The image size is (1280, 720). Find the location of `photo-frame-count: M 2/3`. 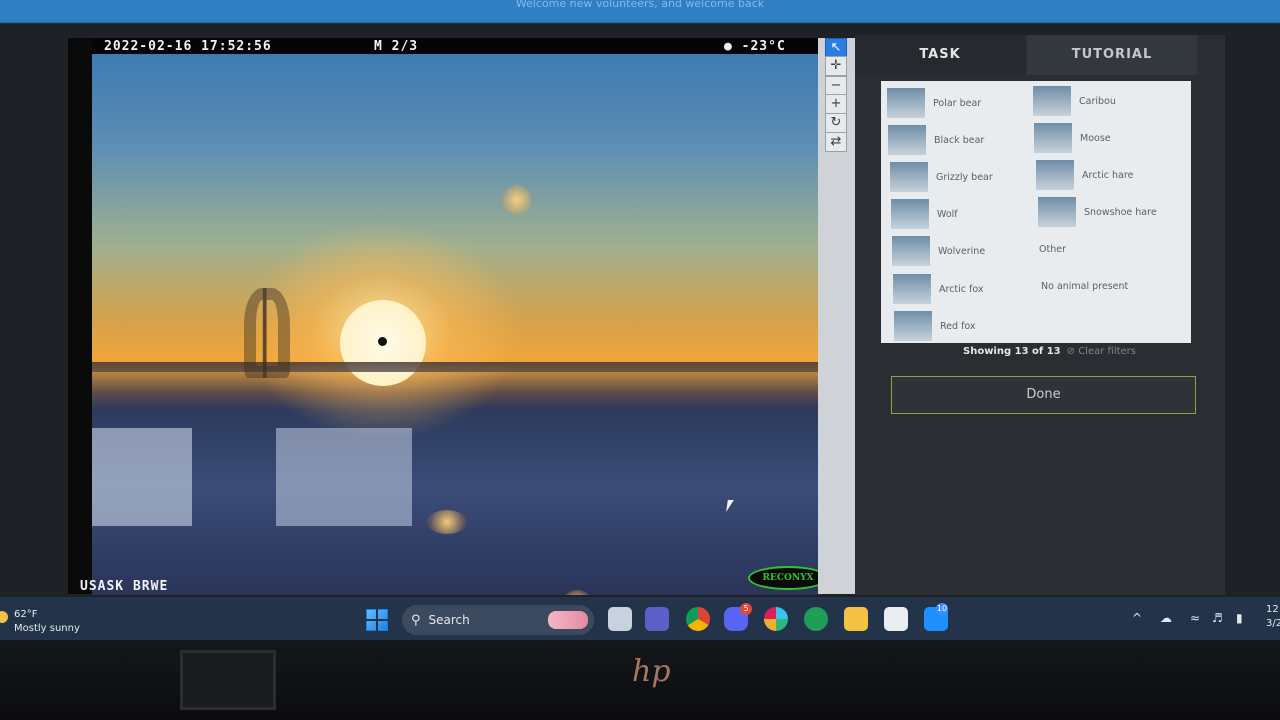

photo-frame-count: M 2/3 is located at coordinates (396, 46).